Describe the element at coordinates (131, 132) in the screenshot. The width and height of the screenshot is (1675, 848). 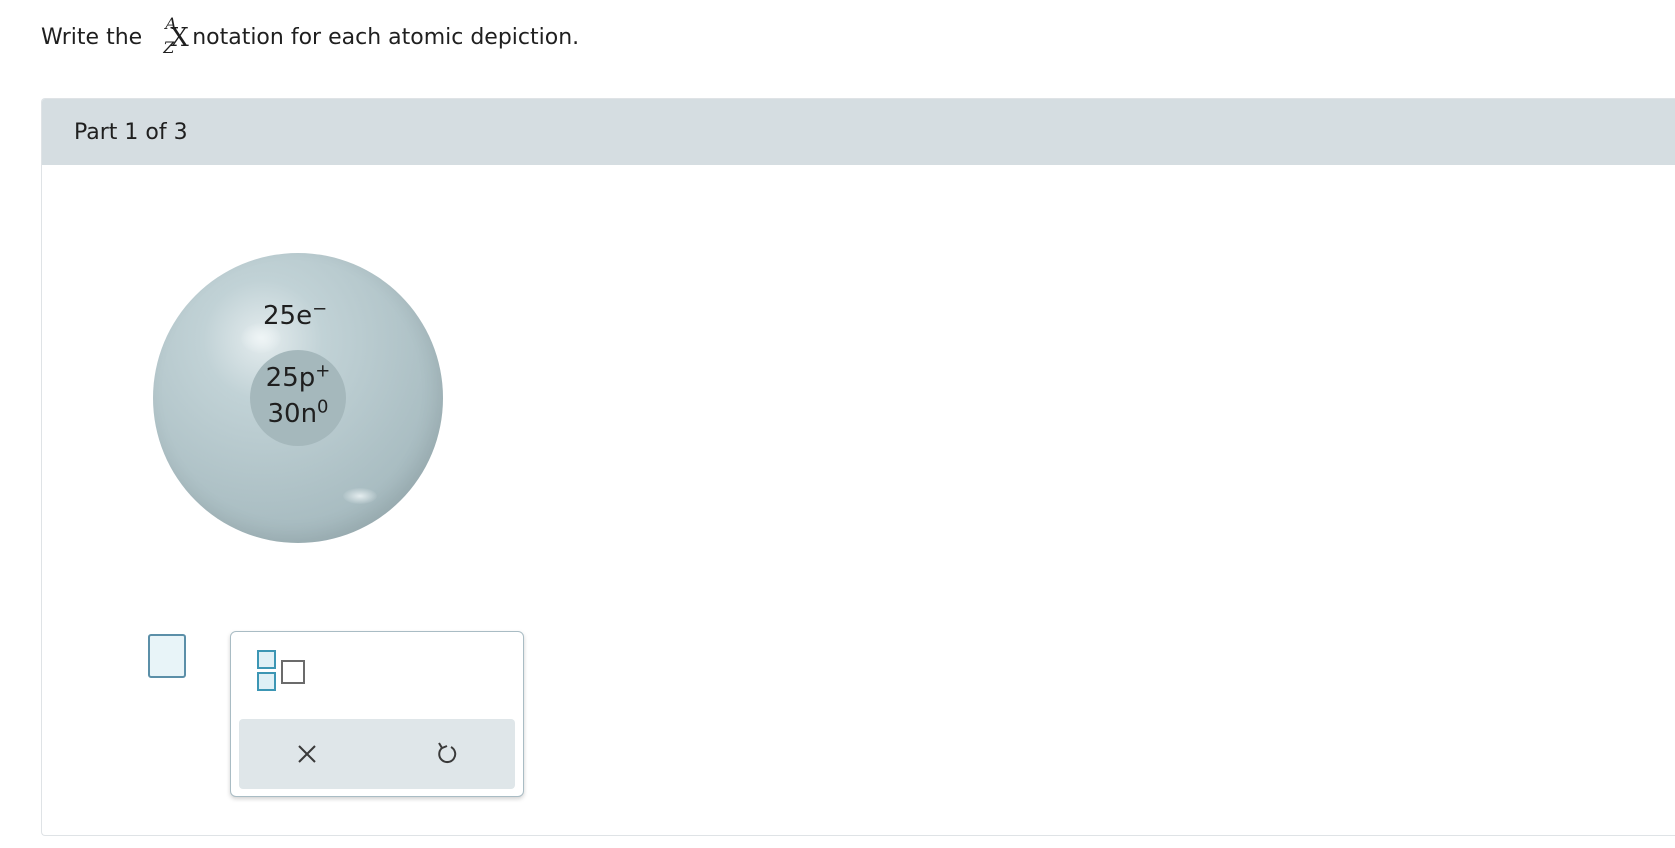
I see `part-label: Part 1 of 3` at that location.